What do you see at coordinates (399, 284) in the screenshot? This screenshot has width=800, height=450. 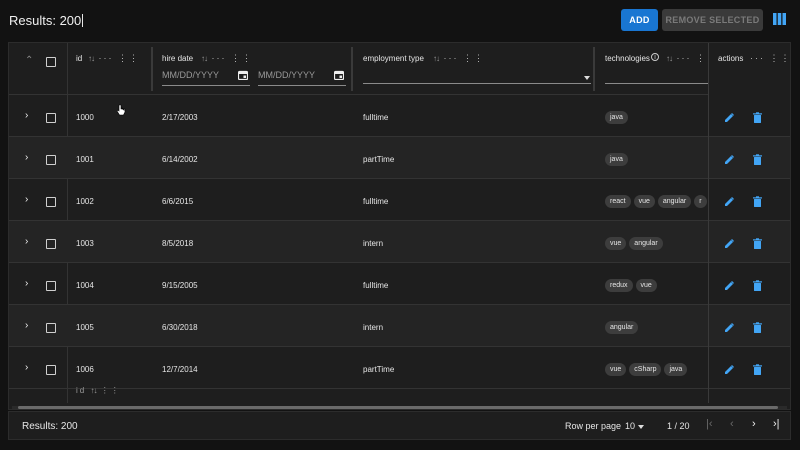 I see `table-row: › 1004 9/15/2005 fulltime redux vue` at bounding box center [399, 284].